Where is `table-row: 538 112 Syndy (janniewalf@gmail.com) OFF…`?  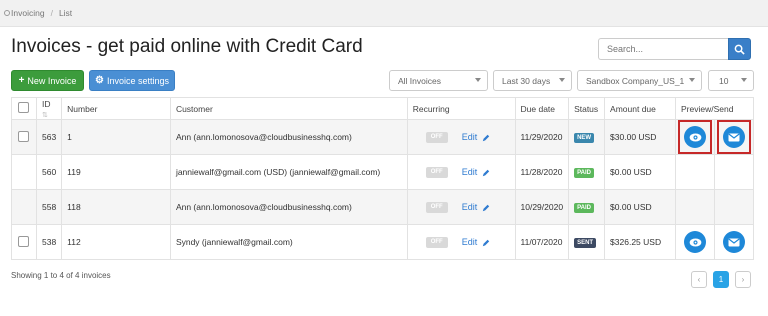
table-row: 538 112 Syndy (janniewalf@gmail.com) OFF… is located at coordinates (382, 242).